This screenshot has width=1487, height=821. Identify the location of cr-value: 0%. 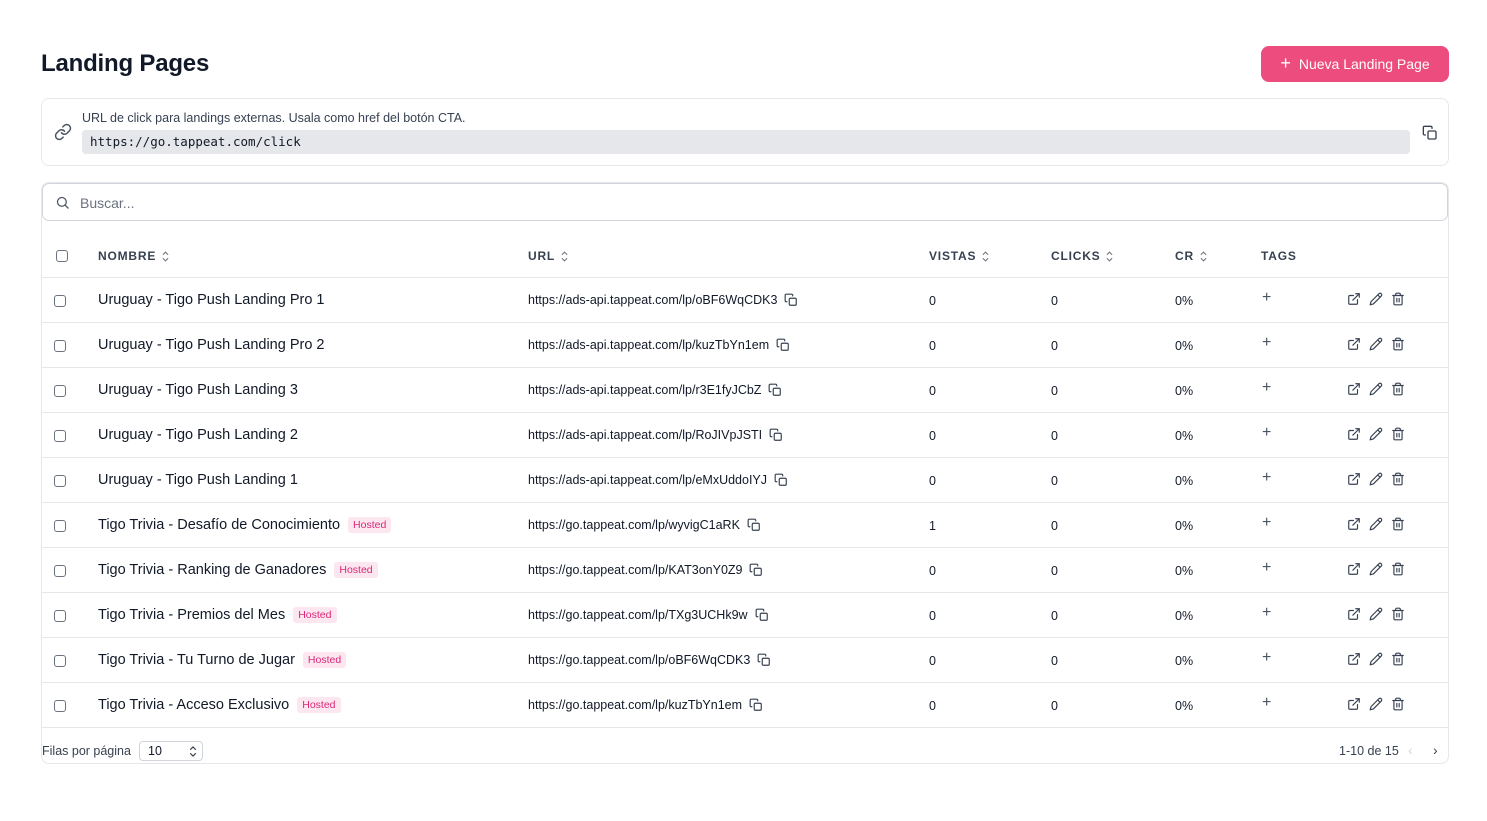
(1184, 661).